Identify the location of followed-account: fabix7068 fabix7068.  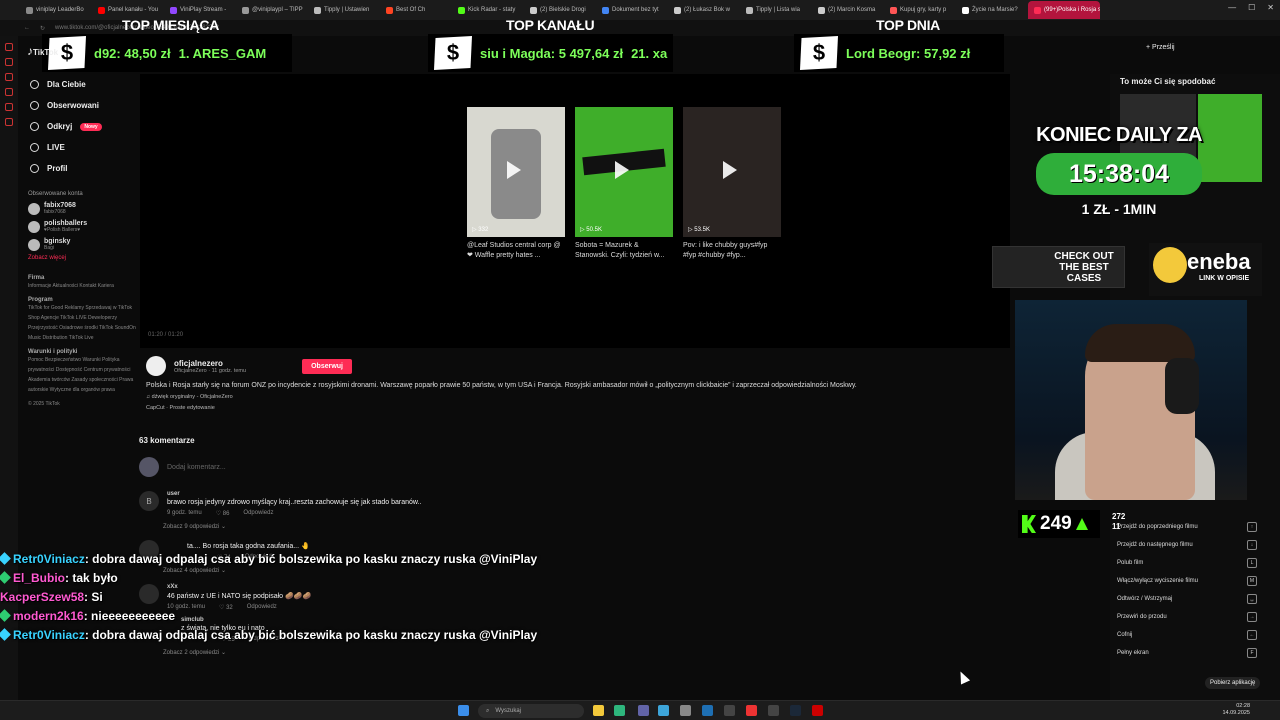
(79, 208).